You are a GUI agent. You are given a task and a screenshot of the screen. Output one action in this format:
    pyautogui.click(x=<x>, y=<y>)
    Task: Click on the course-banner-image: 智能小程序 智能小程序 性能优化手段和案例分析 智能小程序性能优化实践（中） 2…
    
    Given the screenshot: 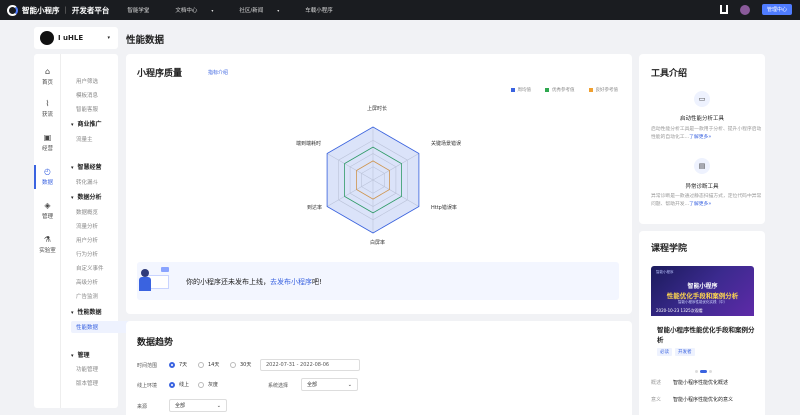 What is the action you would take?
    pyautogui.click(x=702, y=291)
    